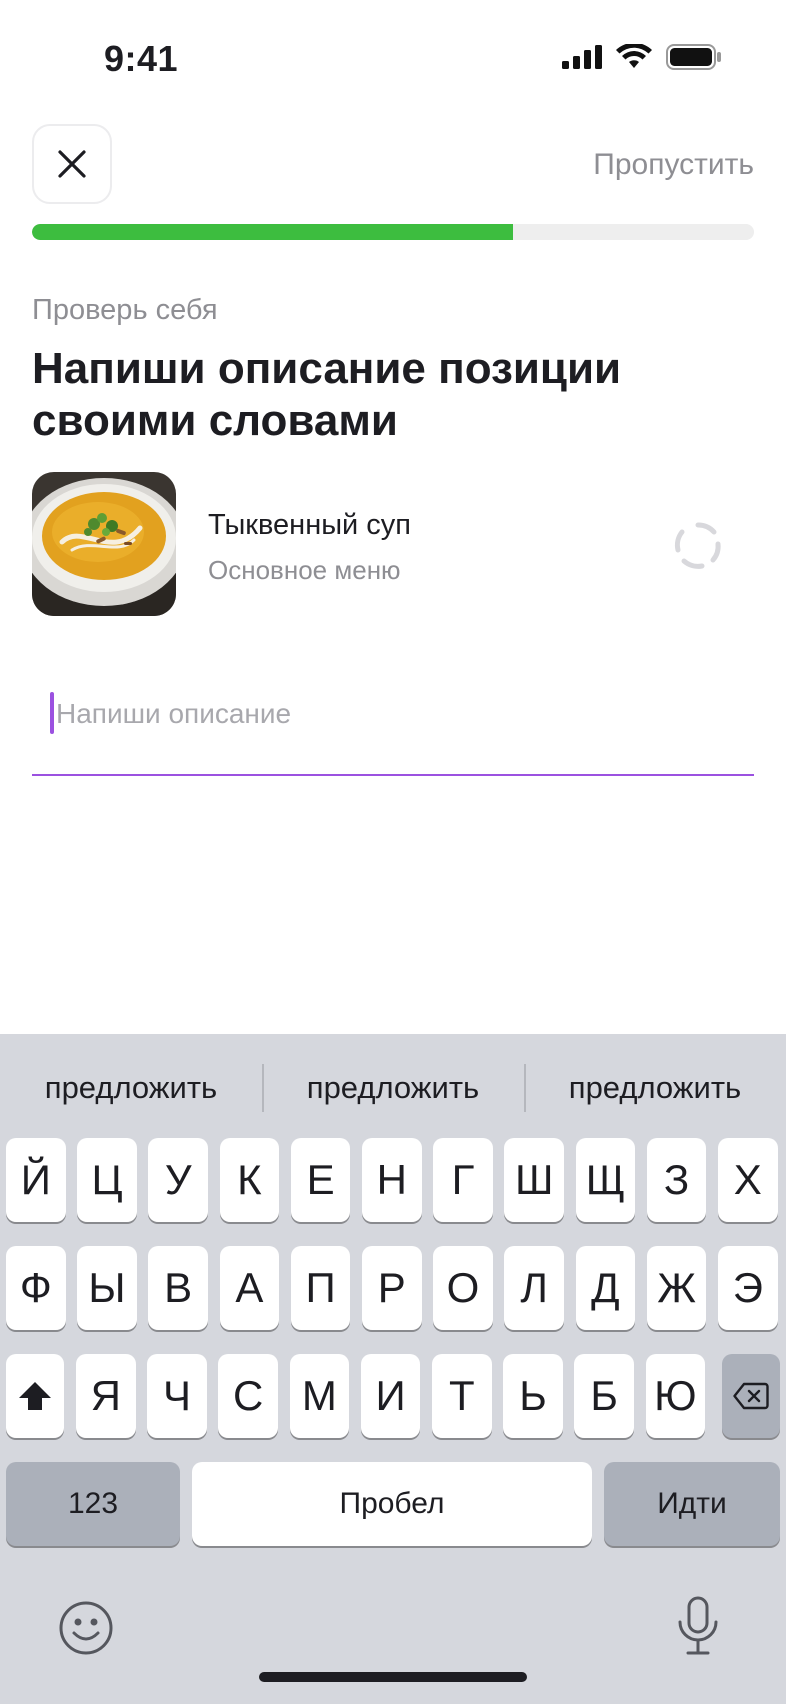 The height and width of the screenshot is (1704, 786). Describe the element at coordinates (697, 545) in the screenshot. I see `loading-spinner-icon` at that location.